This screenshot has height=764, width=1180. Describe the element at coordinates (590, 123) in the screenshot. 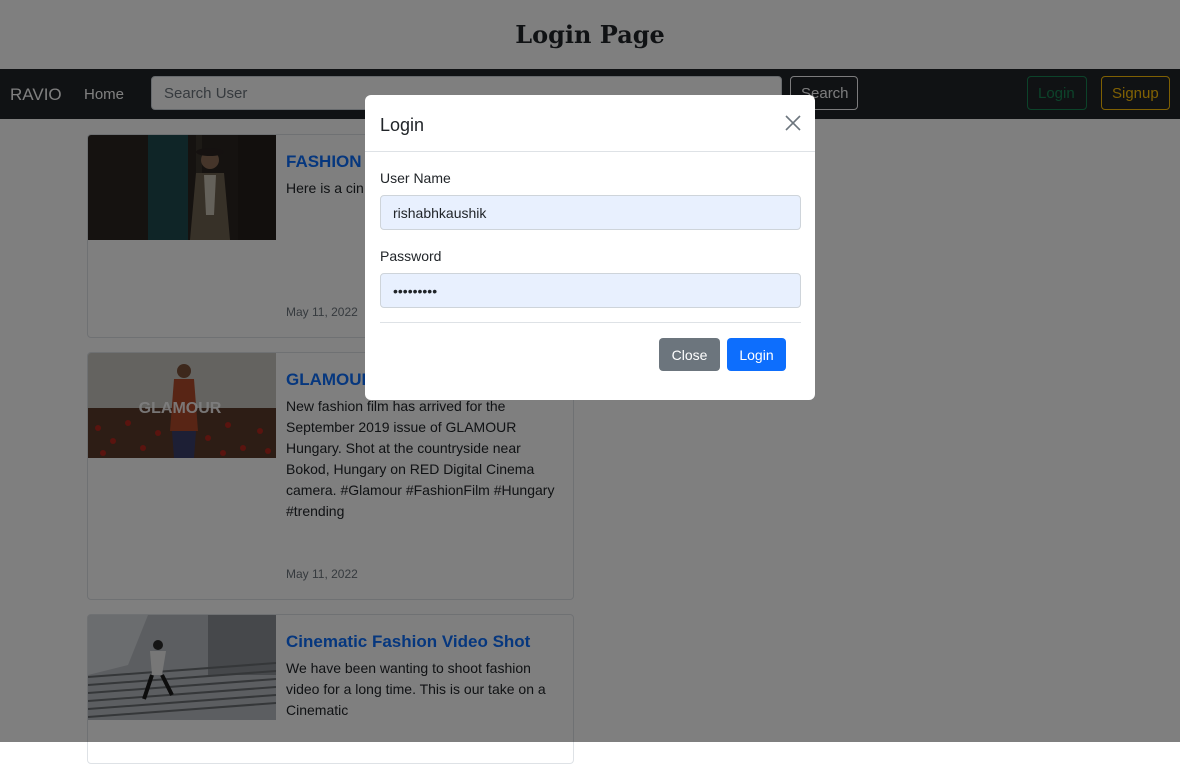

I see `modal-header: Login` at that location.